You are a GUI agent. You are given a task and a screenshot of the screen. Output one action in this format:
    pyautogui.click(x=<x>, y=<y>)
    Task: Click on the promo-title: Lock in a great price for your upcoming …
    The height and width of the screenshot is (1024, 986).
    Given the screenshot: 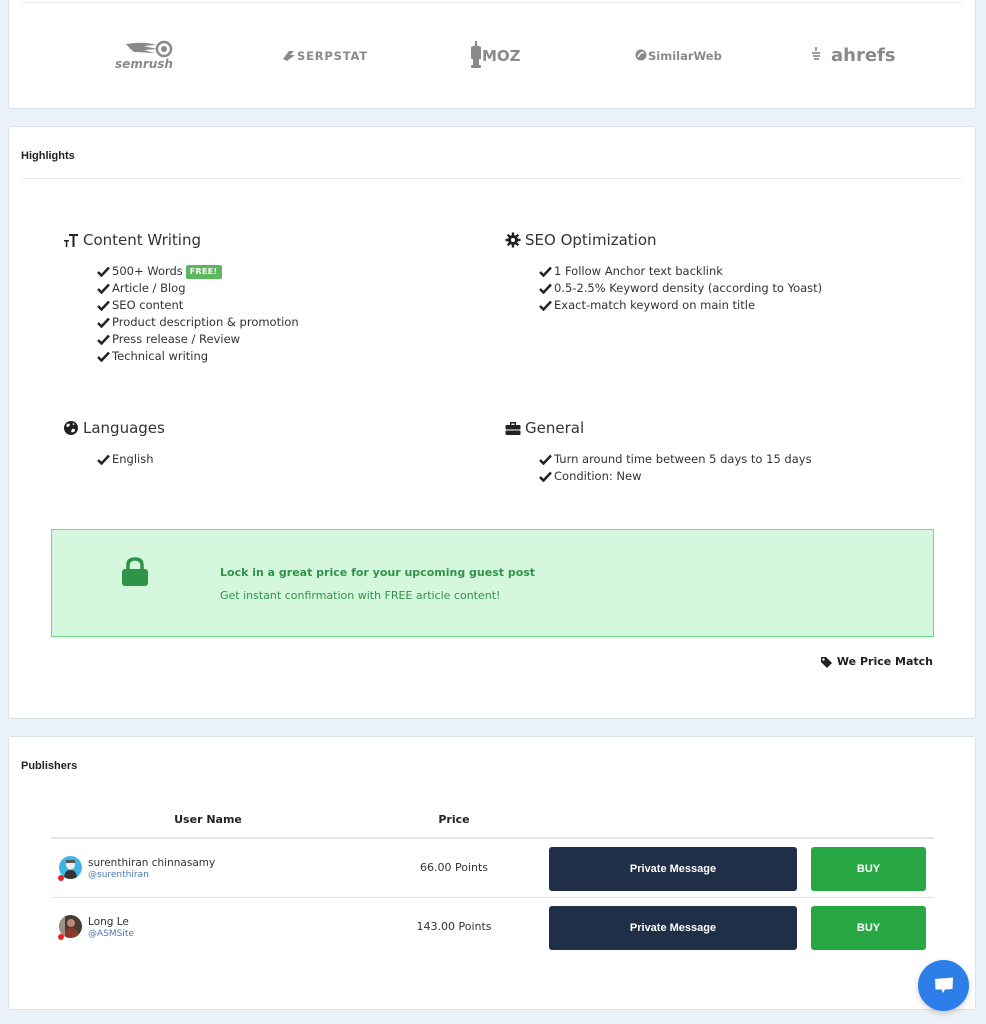 What is the action you would take?
    pyautogui.click(x=378, y=572)
    